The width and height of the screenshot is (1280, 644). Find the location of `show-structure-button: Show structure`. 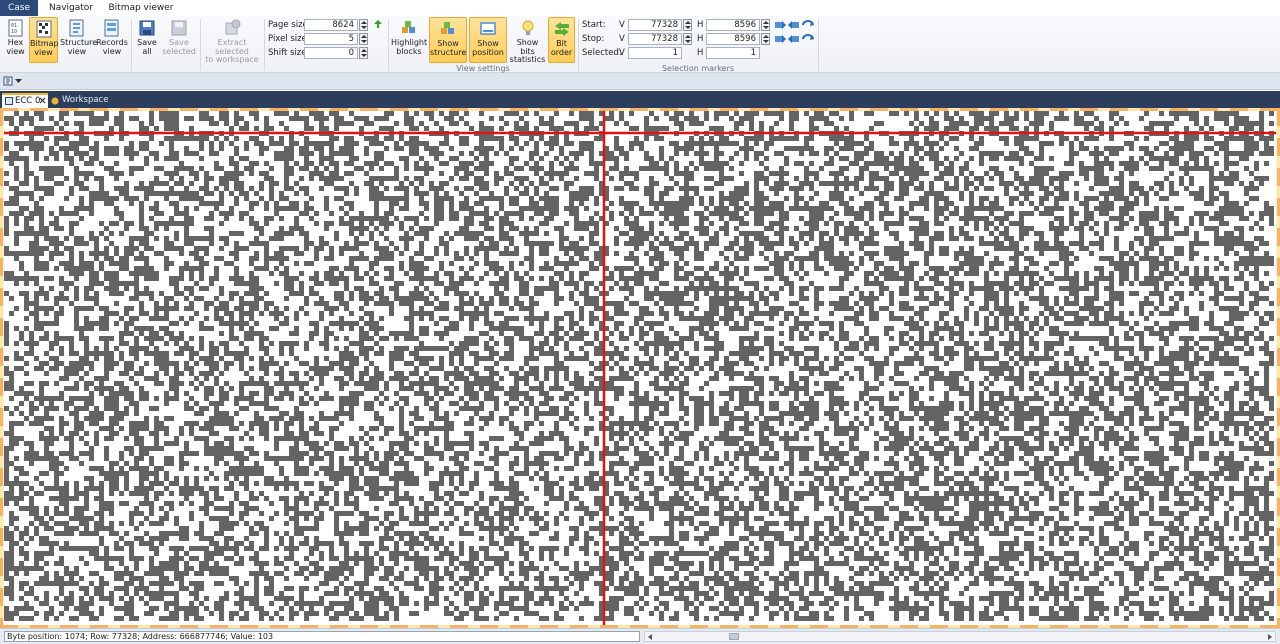

show-structure-button: Show structure is located at coordinates (448, 40).